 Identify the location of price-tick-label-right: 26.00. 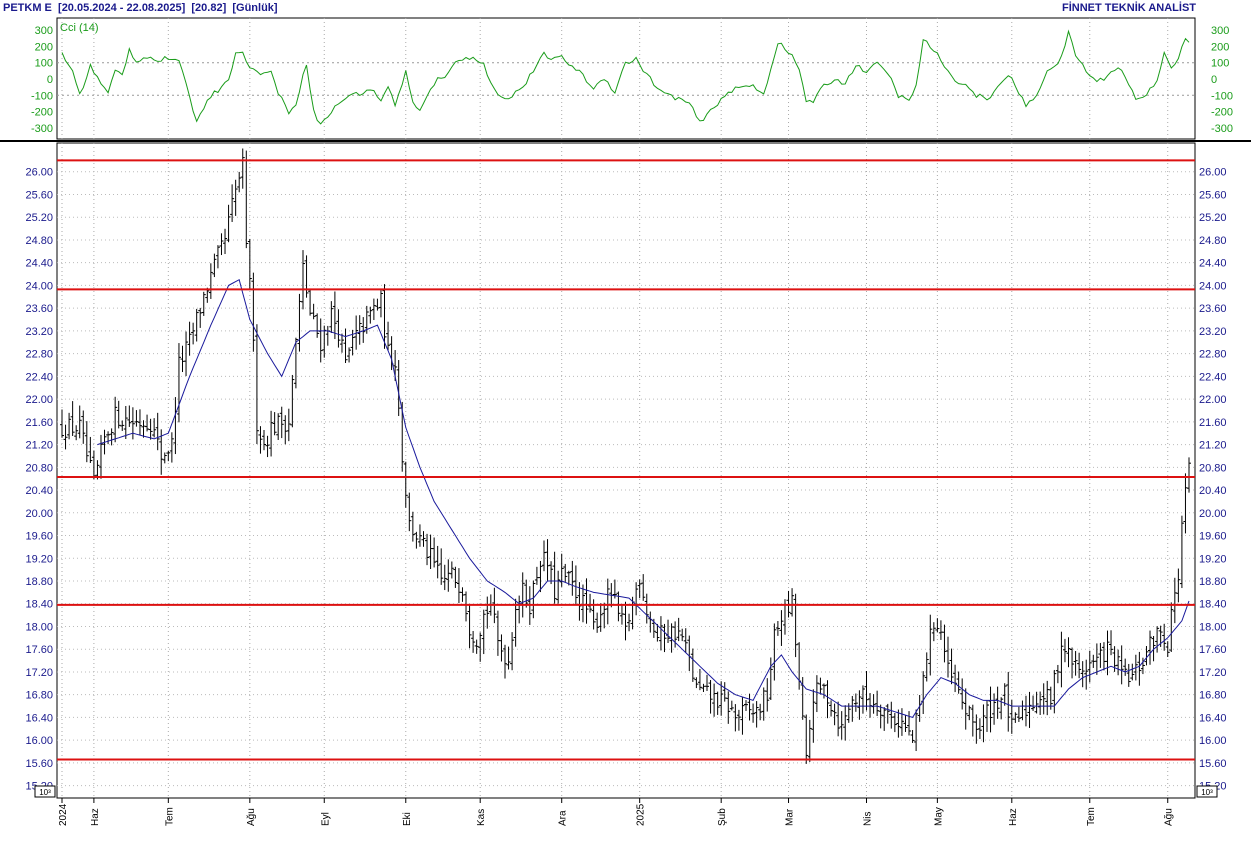
(1213, 173).